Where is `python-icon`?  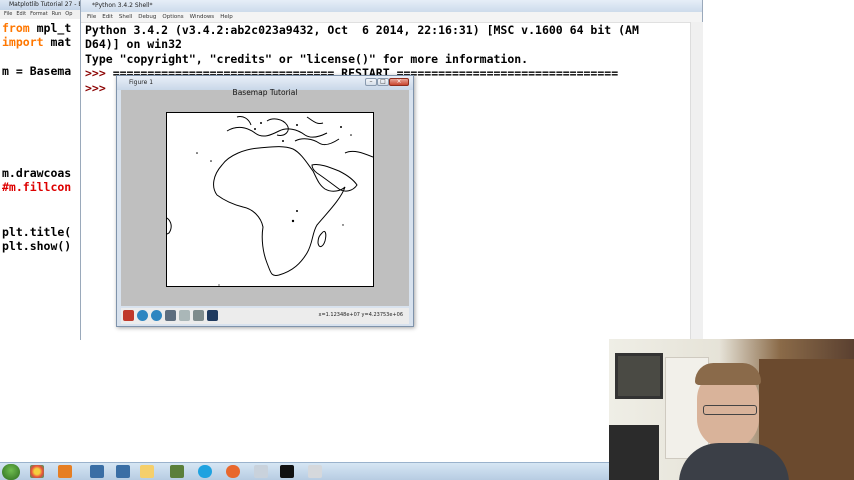 python-icon is located at coordinates (97, 471).